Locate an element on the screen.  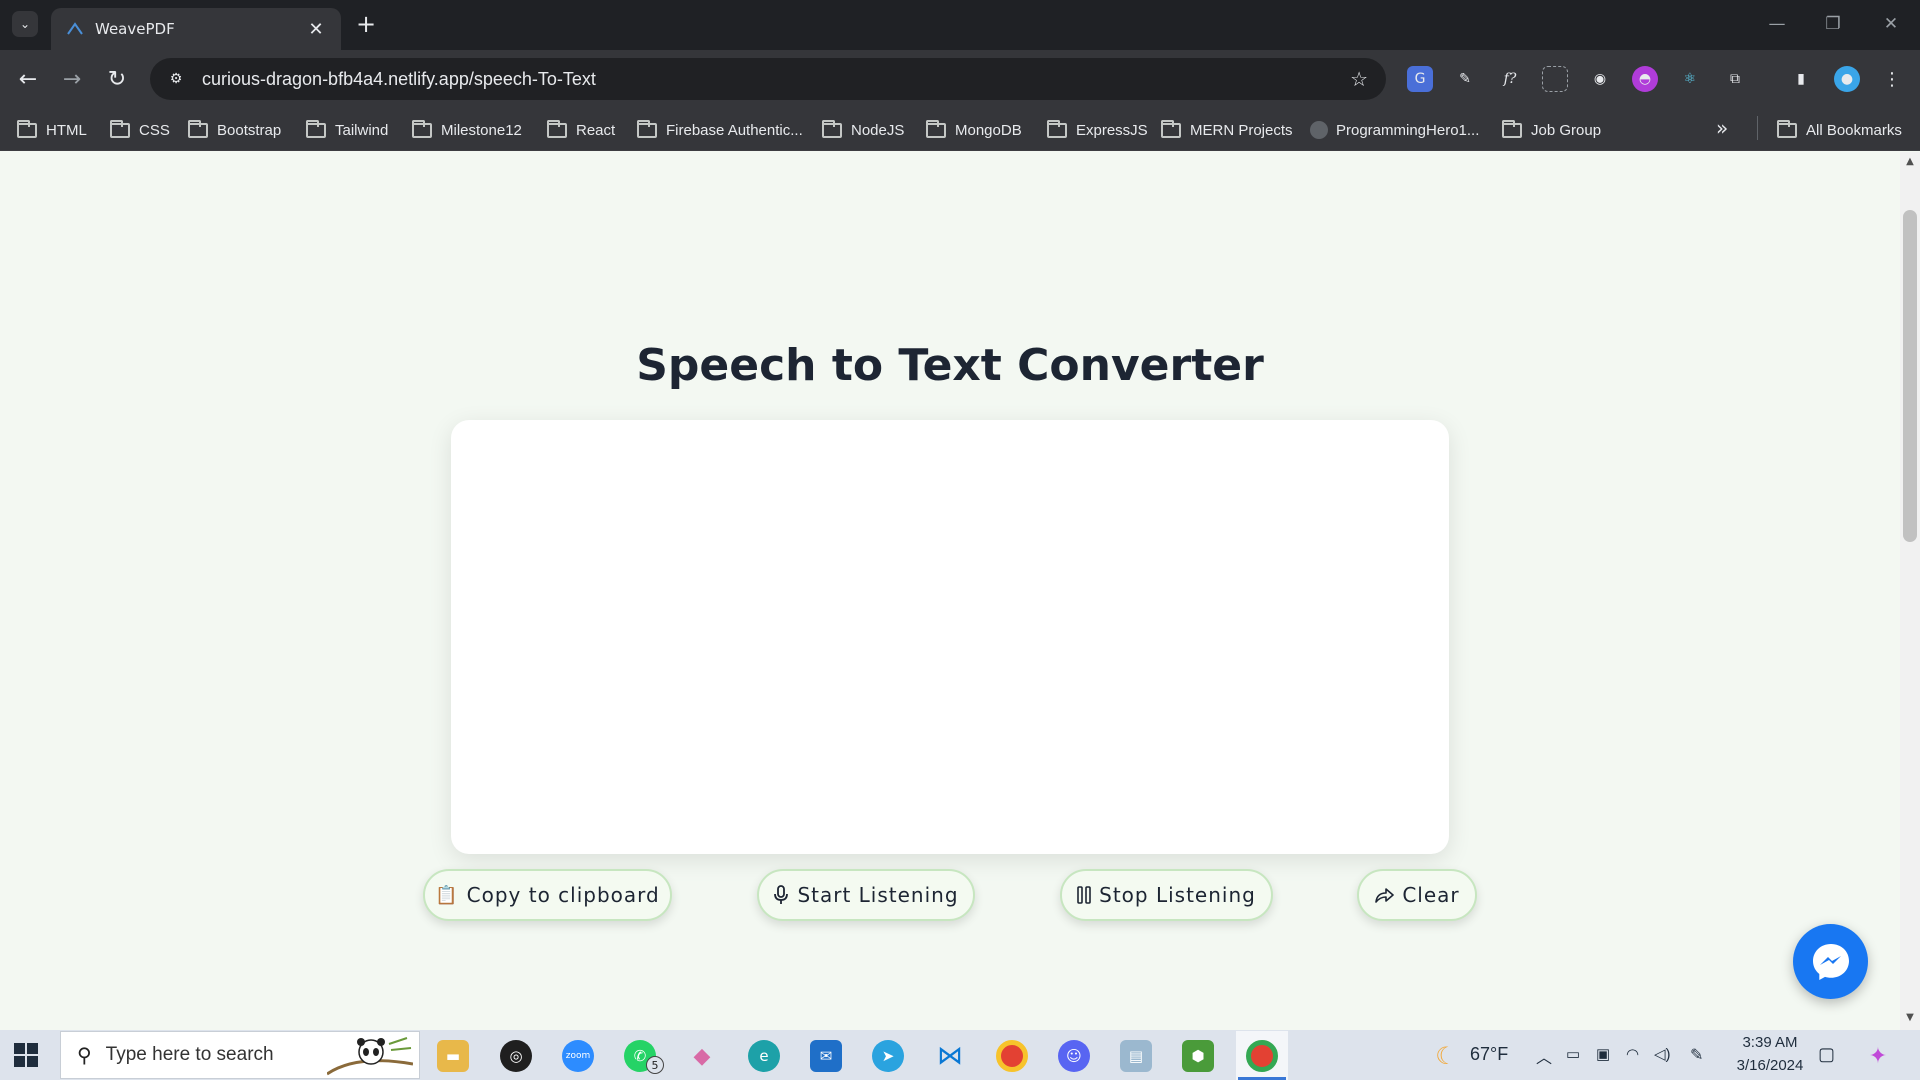
chrome-icon is located at coordinates (1012, 1056).